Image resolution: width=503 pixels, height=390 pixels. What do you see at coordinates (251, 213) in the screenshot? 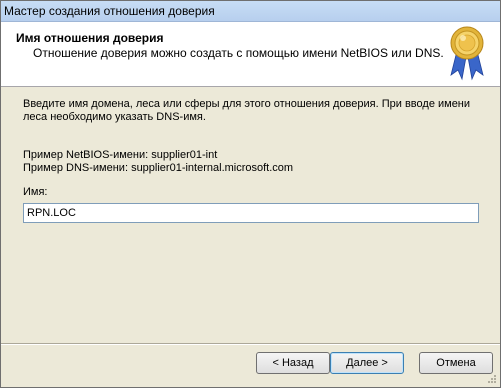
I see `trust-name-input` at bounding box center [251, 213].